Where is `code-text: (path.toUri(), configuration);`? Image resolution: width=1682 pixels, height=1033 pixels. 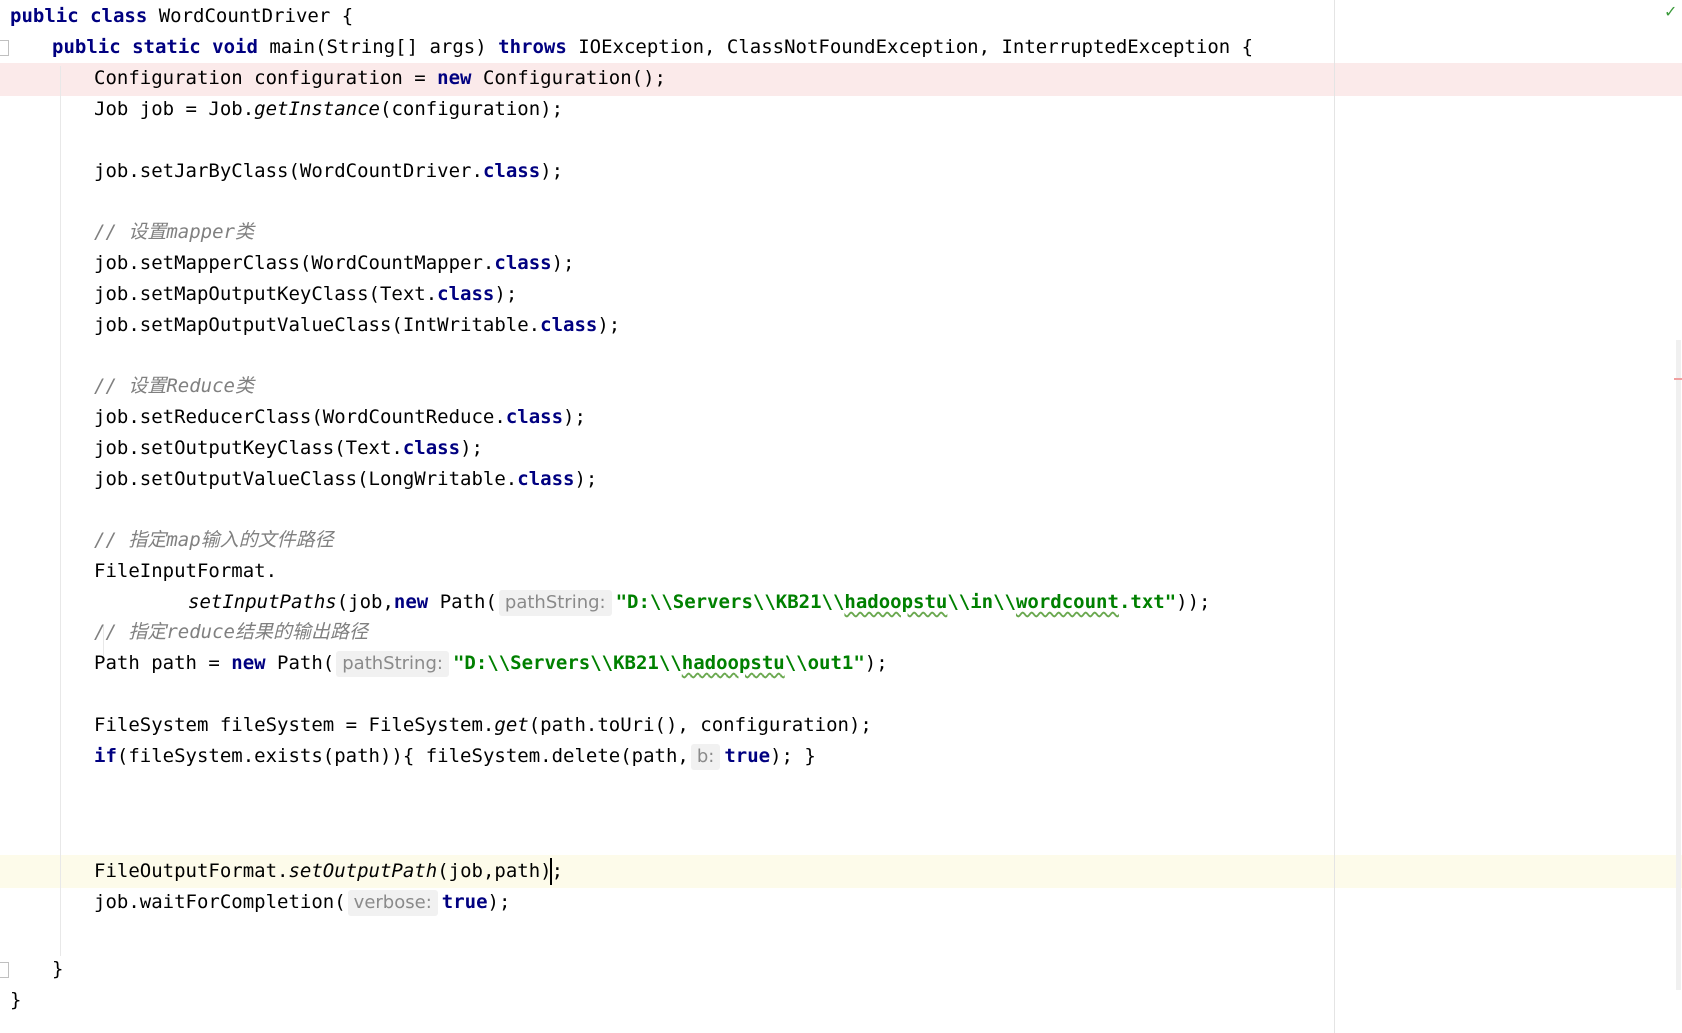
code-text: (path.toUri(), configuration); is located at coordinates (700, 725).